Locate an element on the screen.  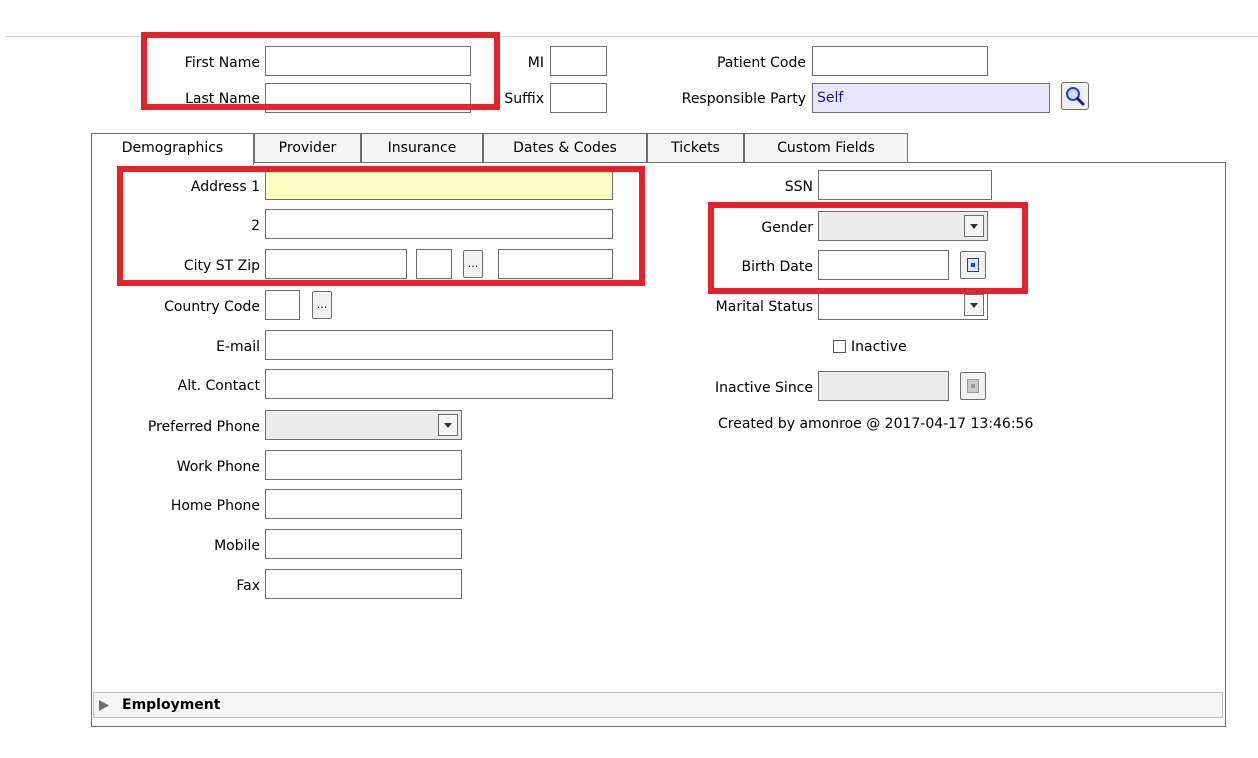
address1-label: Address 1 is located at coordinates (225, 187).